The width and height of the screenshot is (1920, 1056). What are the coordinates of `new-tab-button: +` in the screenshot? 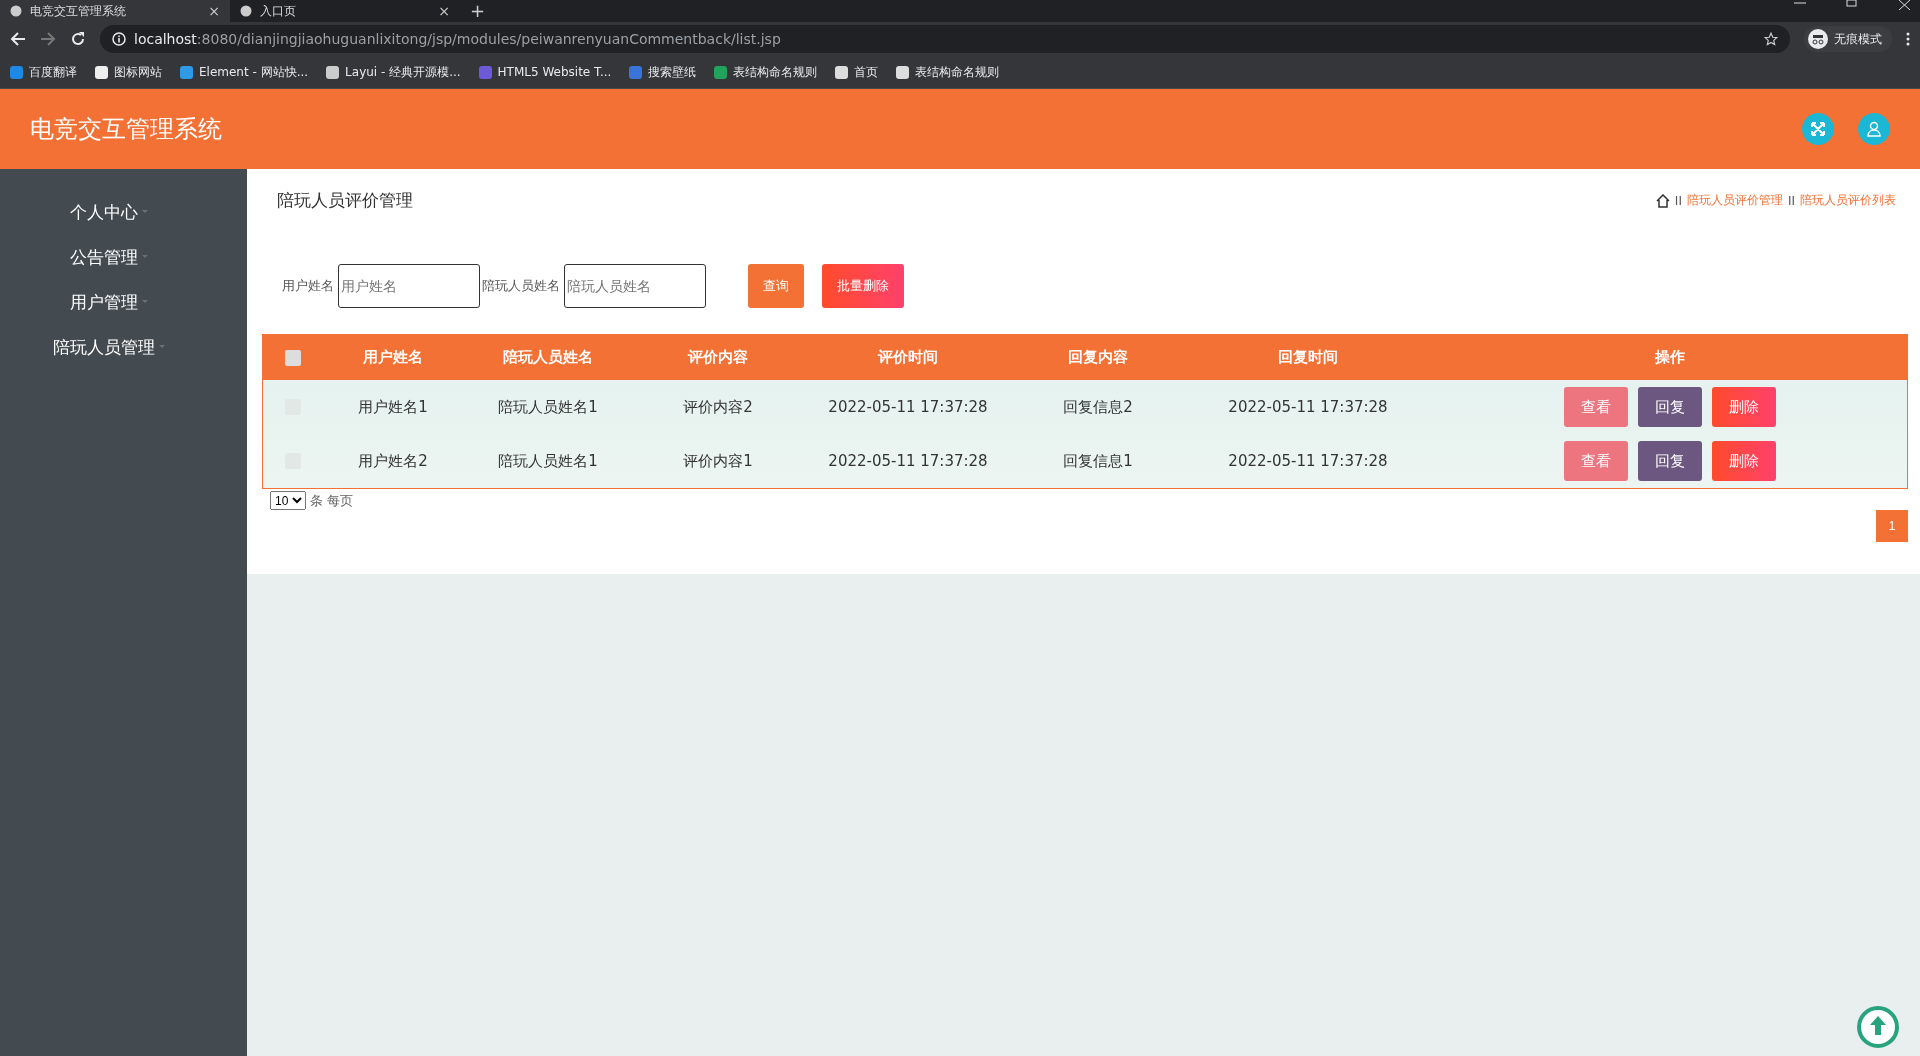 It's located at (478, 11).